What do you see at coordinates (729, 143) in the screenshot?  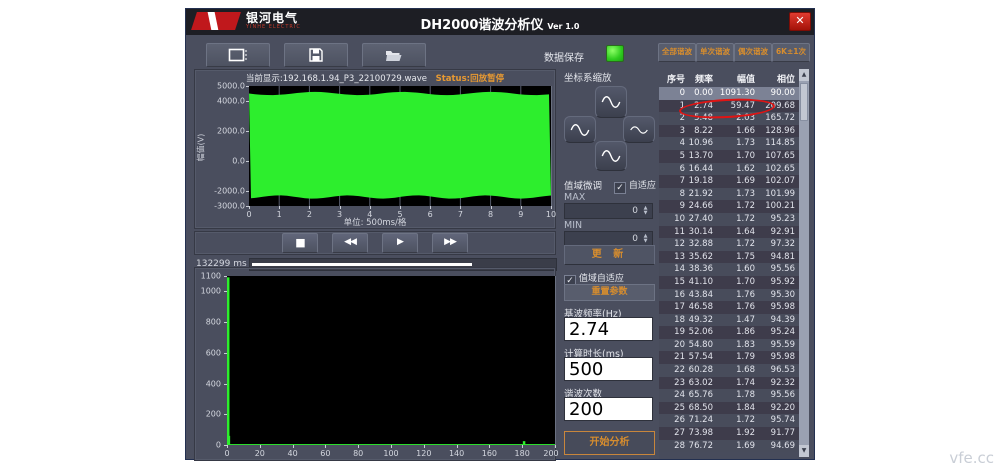 I see `table-row: 4 10.96 1.73 114.85` at bounding box center [729, 143].